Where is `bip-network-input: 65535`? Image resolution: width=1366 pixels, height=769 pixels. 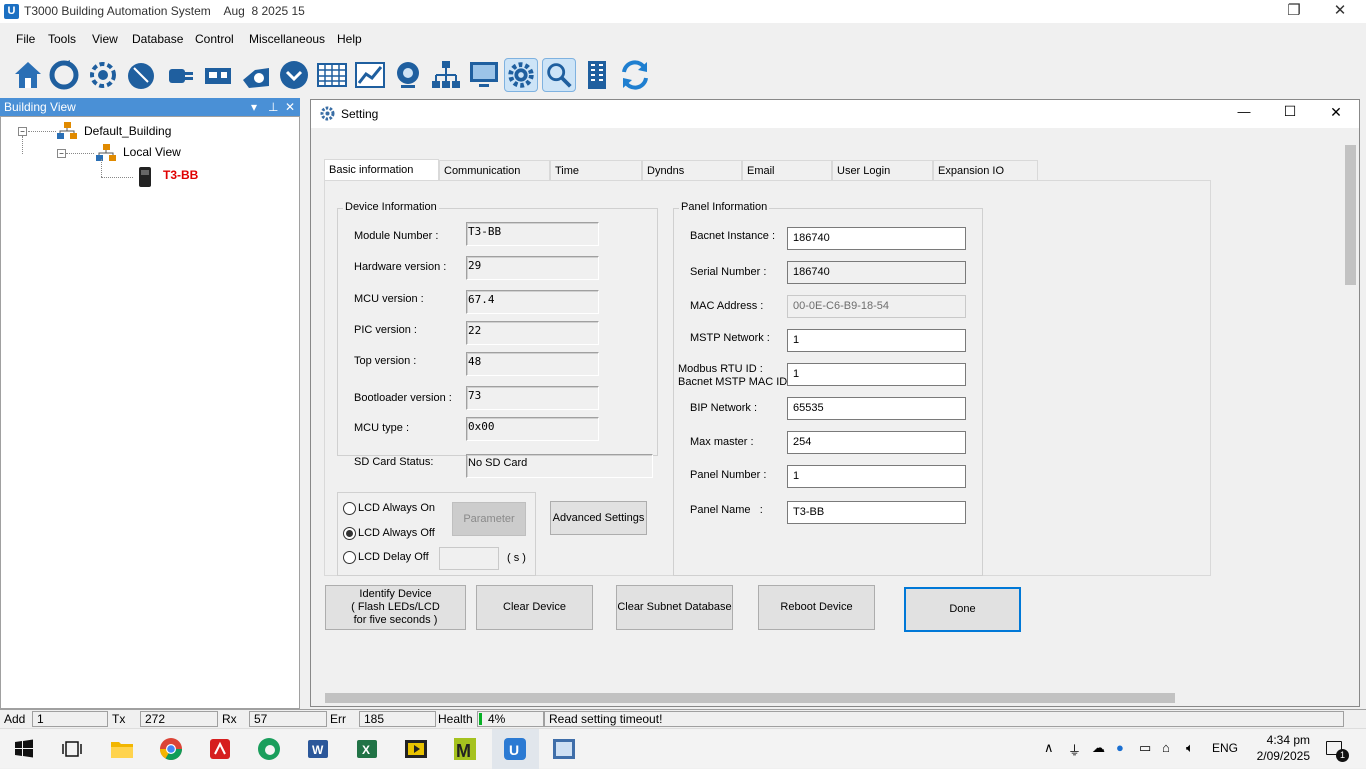
bip-network-input: 65535 is located at coordinates (876, 408).